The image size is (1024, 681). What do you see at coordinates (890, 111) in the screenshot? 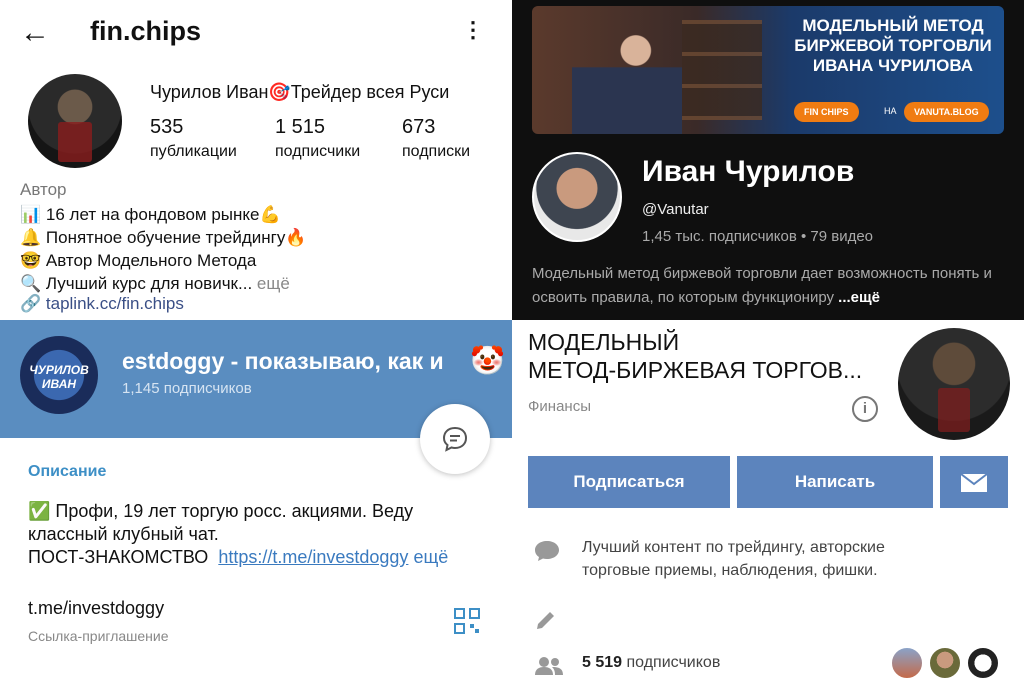
I see `banner-na: НА` at bounding box center [890, 111].